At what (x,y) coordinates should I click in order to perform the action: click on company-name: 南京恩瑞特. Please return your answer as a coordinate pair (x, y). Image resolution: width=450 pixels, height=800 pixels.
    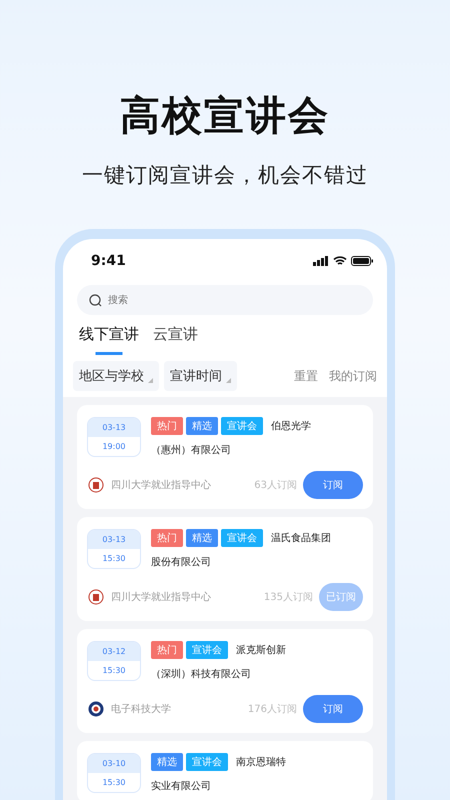
    Looking at the image, I should click on (261, 762).